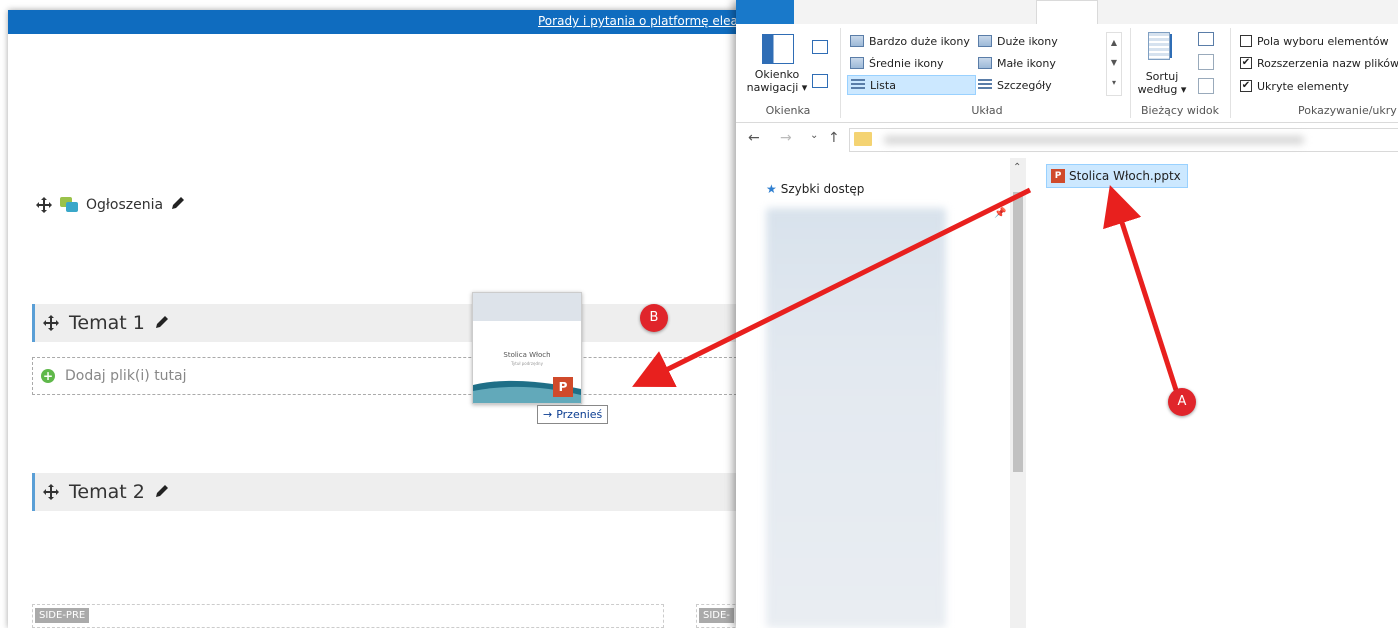 This screenshot has height=628, width=1398. Describe the element at coordinates (832, 287) in the screenshot. I see `arrow-b` at that location.